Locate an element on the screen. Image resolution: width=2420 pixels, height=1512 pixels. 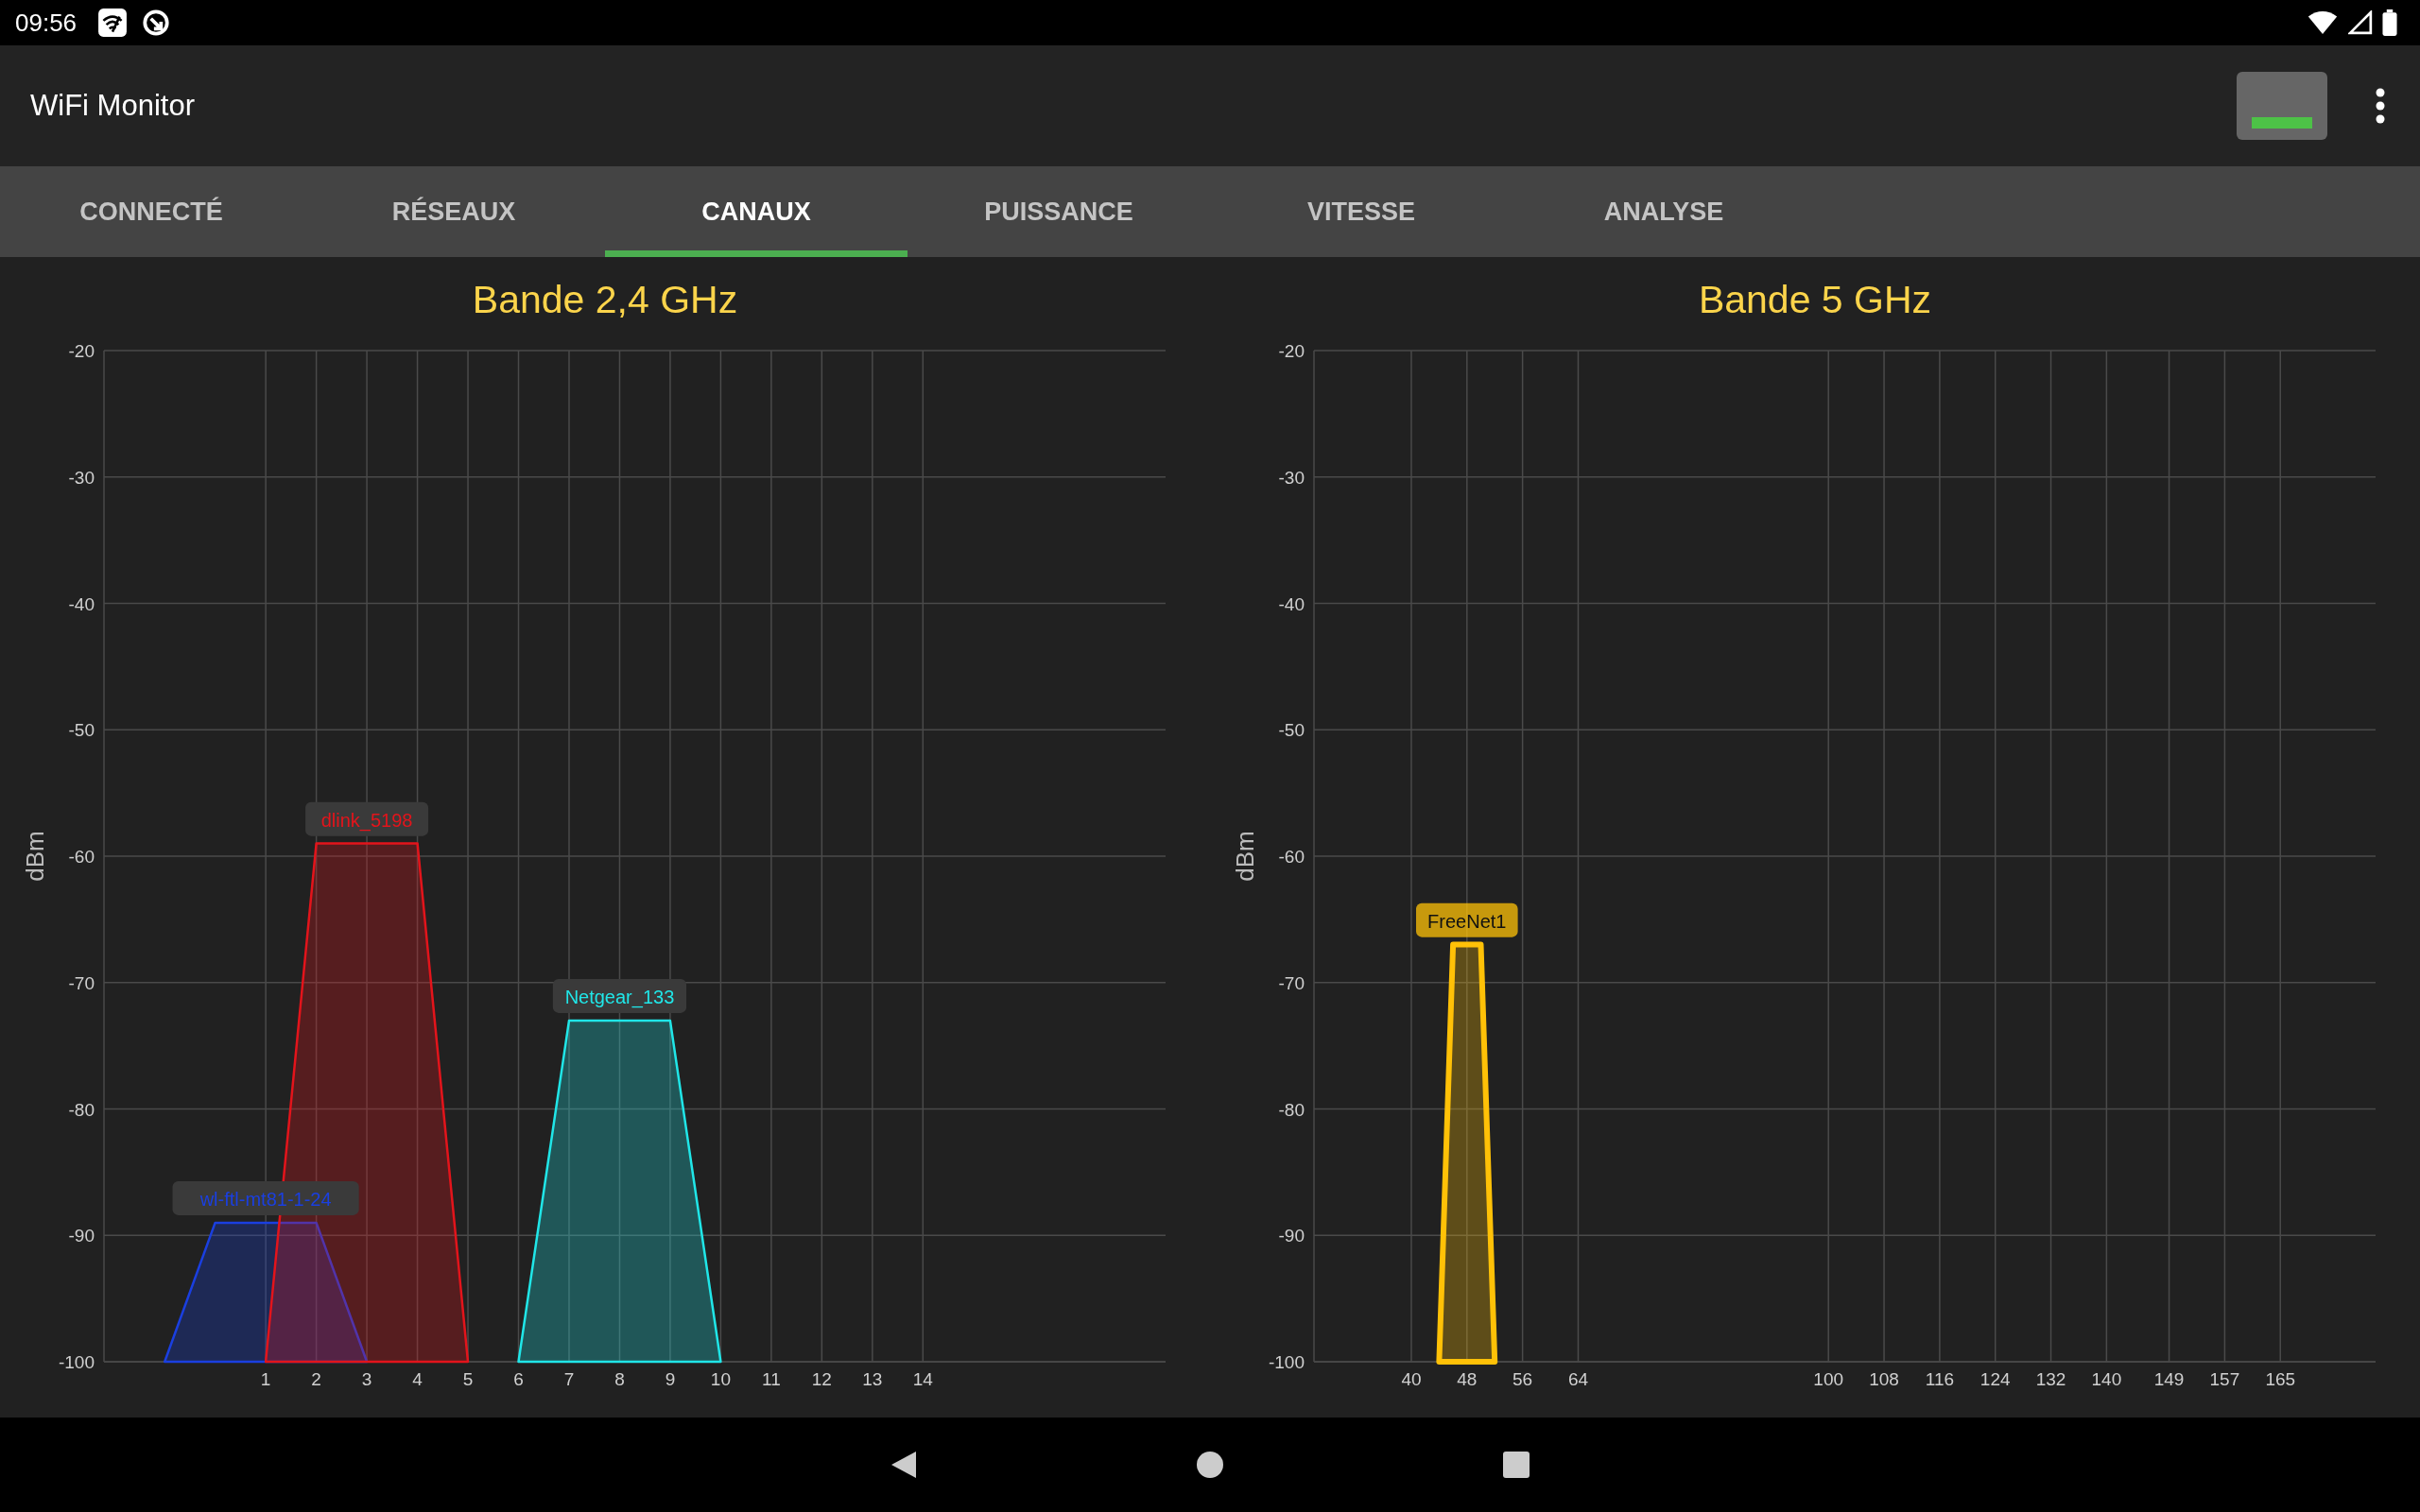
axis-tick-label: 56 is located at coordinates (1523, 1379).